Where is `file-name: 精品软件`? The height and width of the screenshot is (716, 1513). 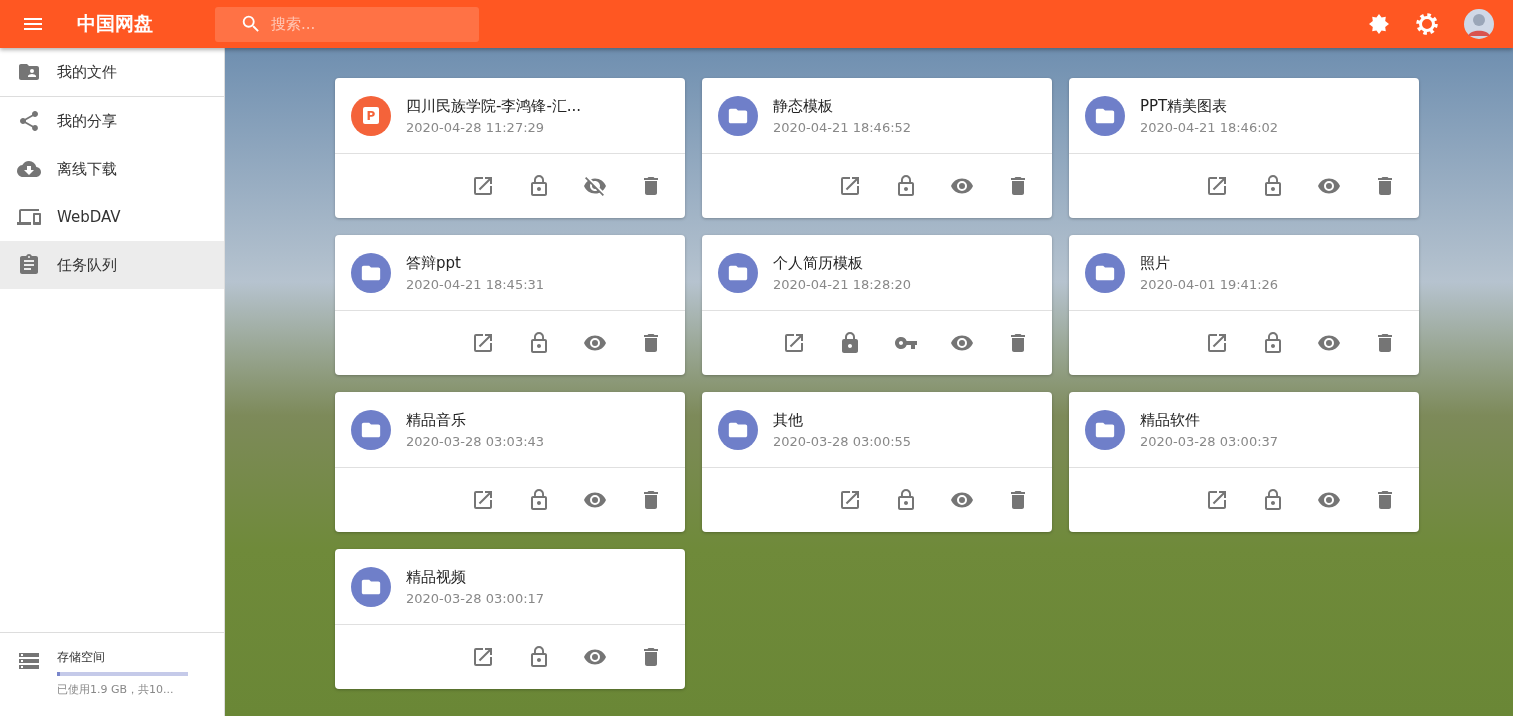
file-name: 精品软件 is located at coordinates (1170, 420).